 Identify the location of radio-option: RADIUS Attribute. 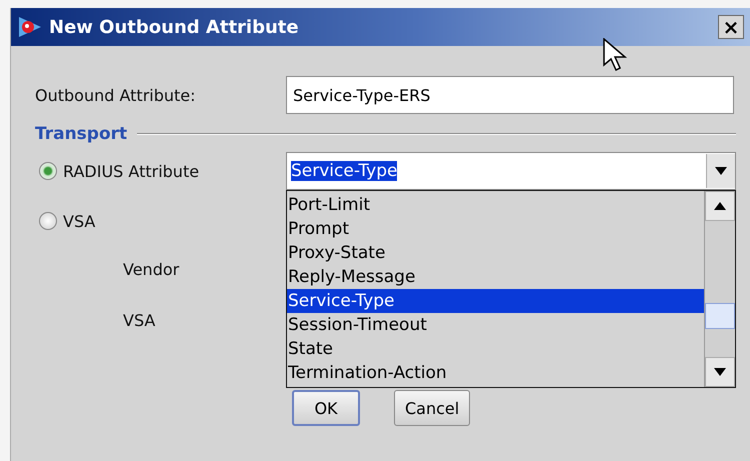
(162, 171).